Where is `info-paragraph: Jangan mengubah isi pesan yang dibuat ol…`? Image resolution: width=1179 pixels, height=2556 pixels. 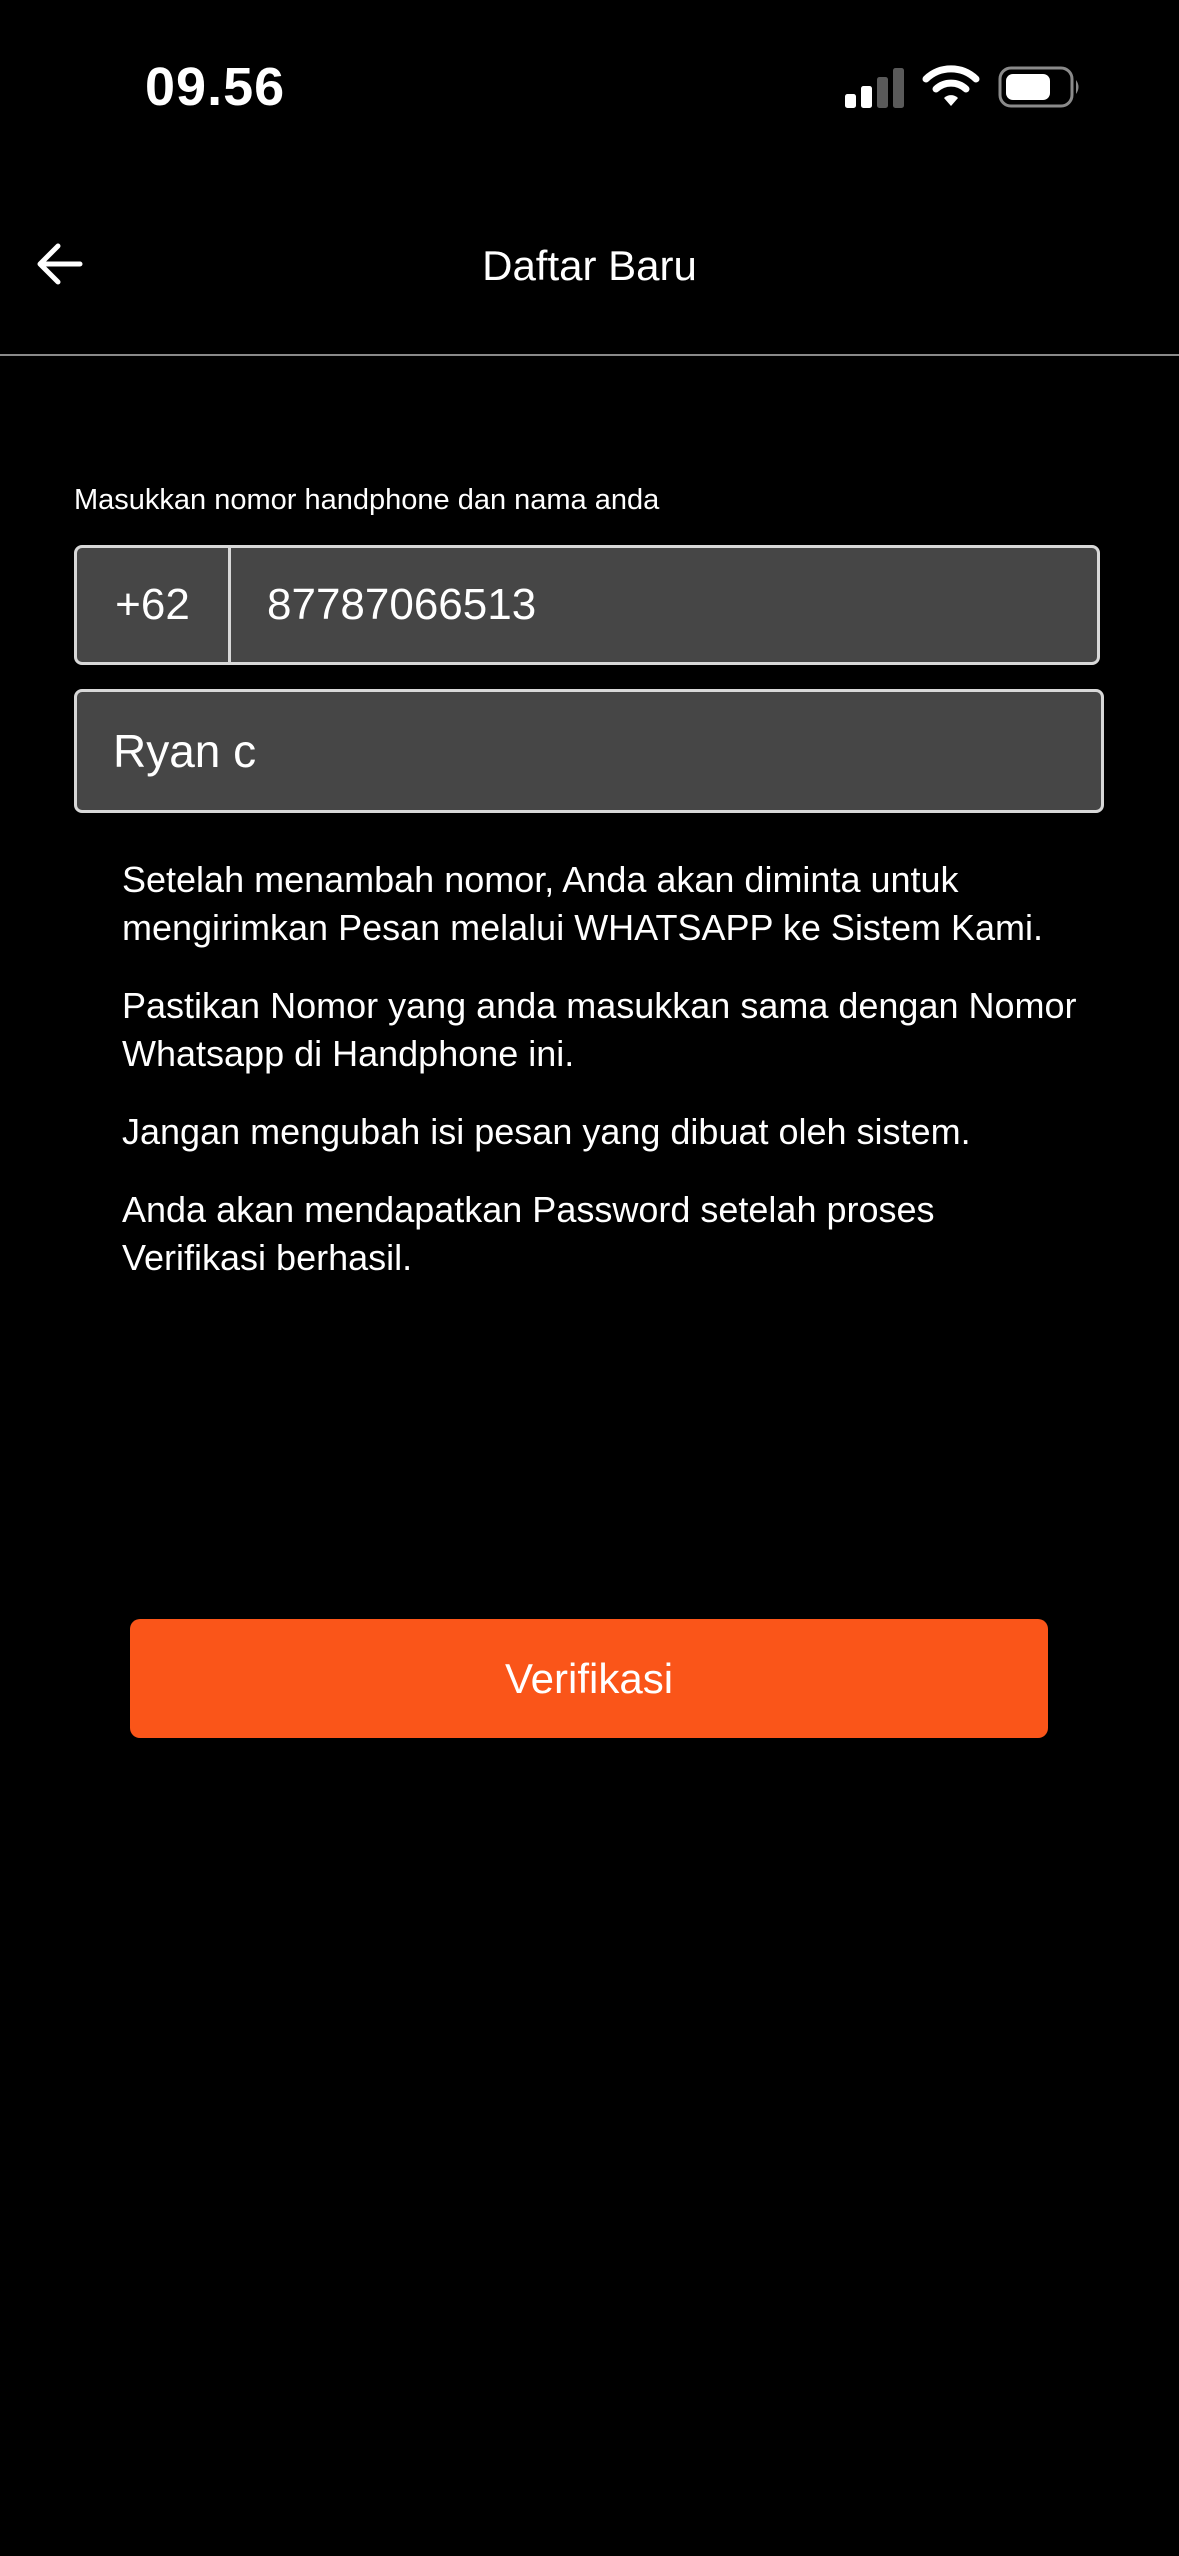 info-paragraph: Jangan mengubah isi pesan yang dibuat ol… is located at coordinates (546, 1131).